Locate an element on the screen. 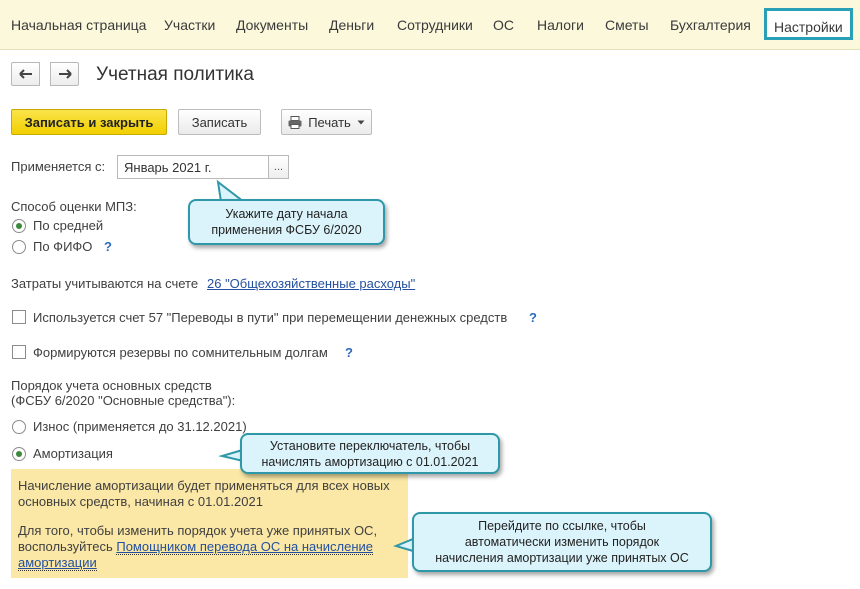 The image size is (860, 589). radio-wear is located at coordinates (19, 427).